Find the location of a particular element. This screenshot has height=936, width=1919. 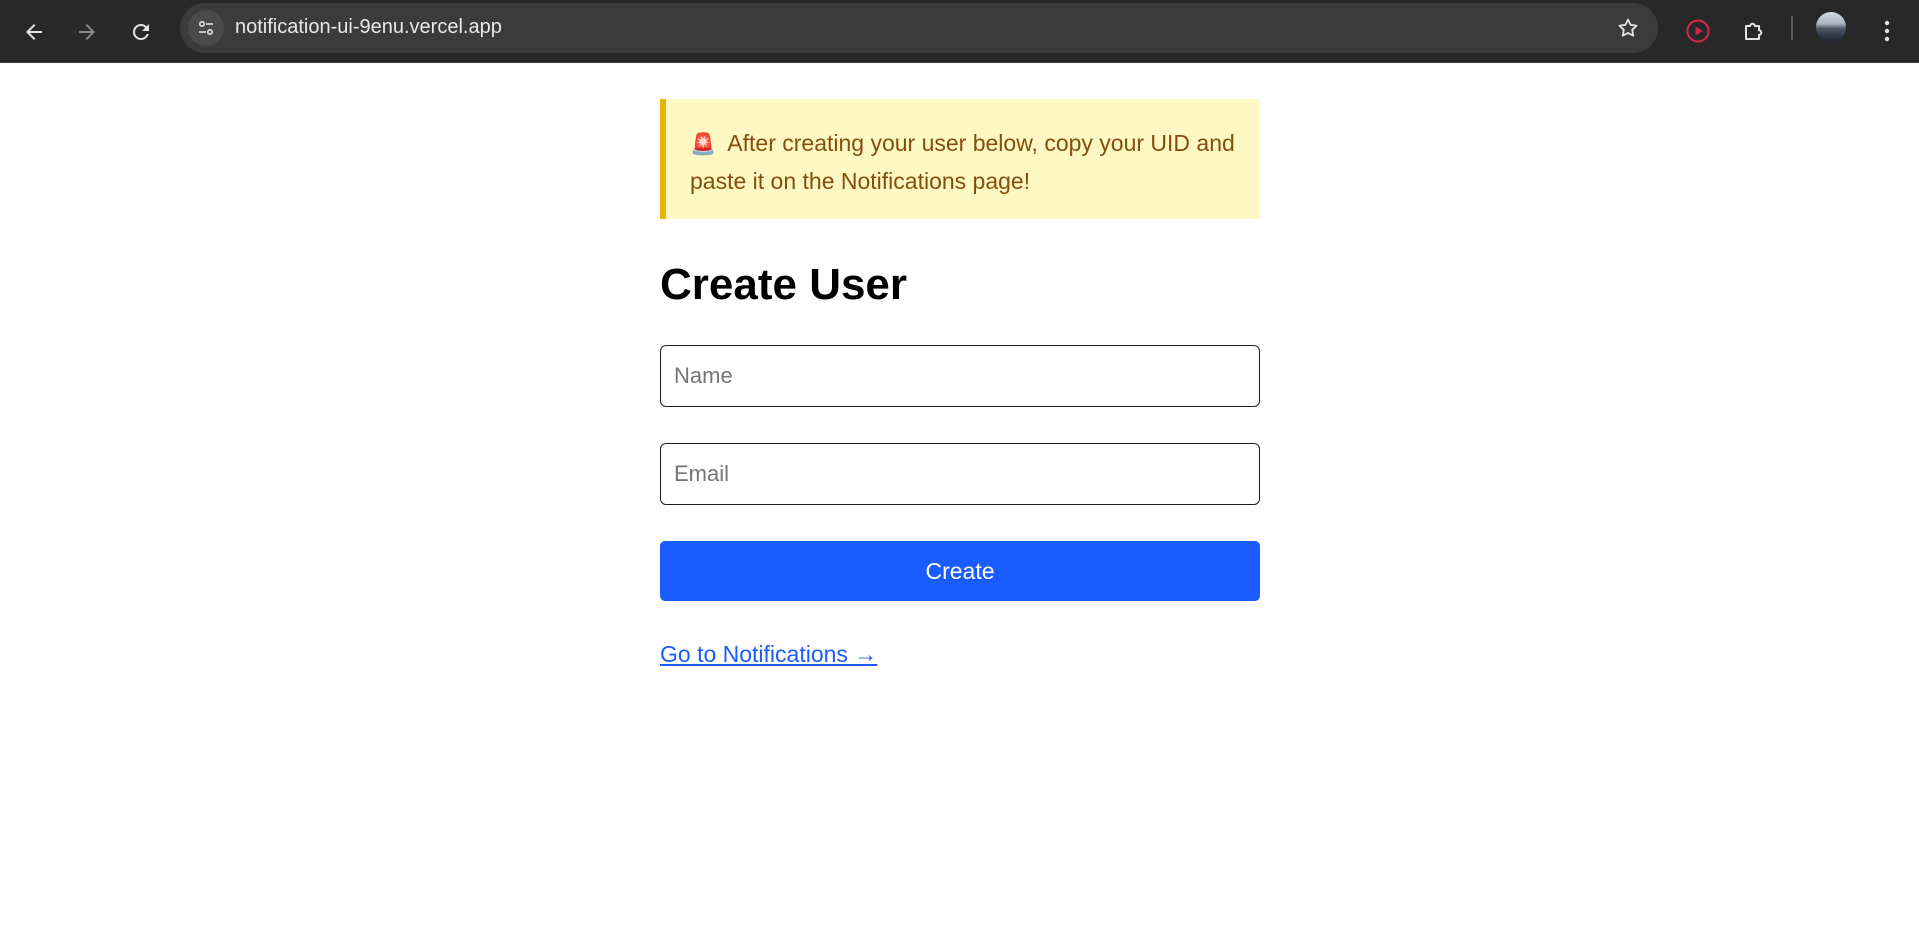

siren-icon: 🚨 is located at coordinates (703, 144).